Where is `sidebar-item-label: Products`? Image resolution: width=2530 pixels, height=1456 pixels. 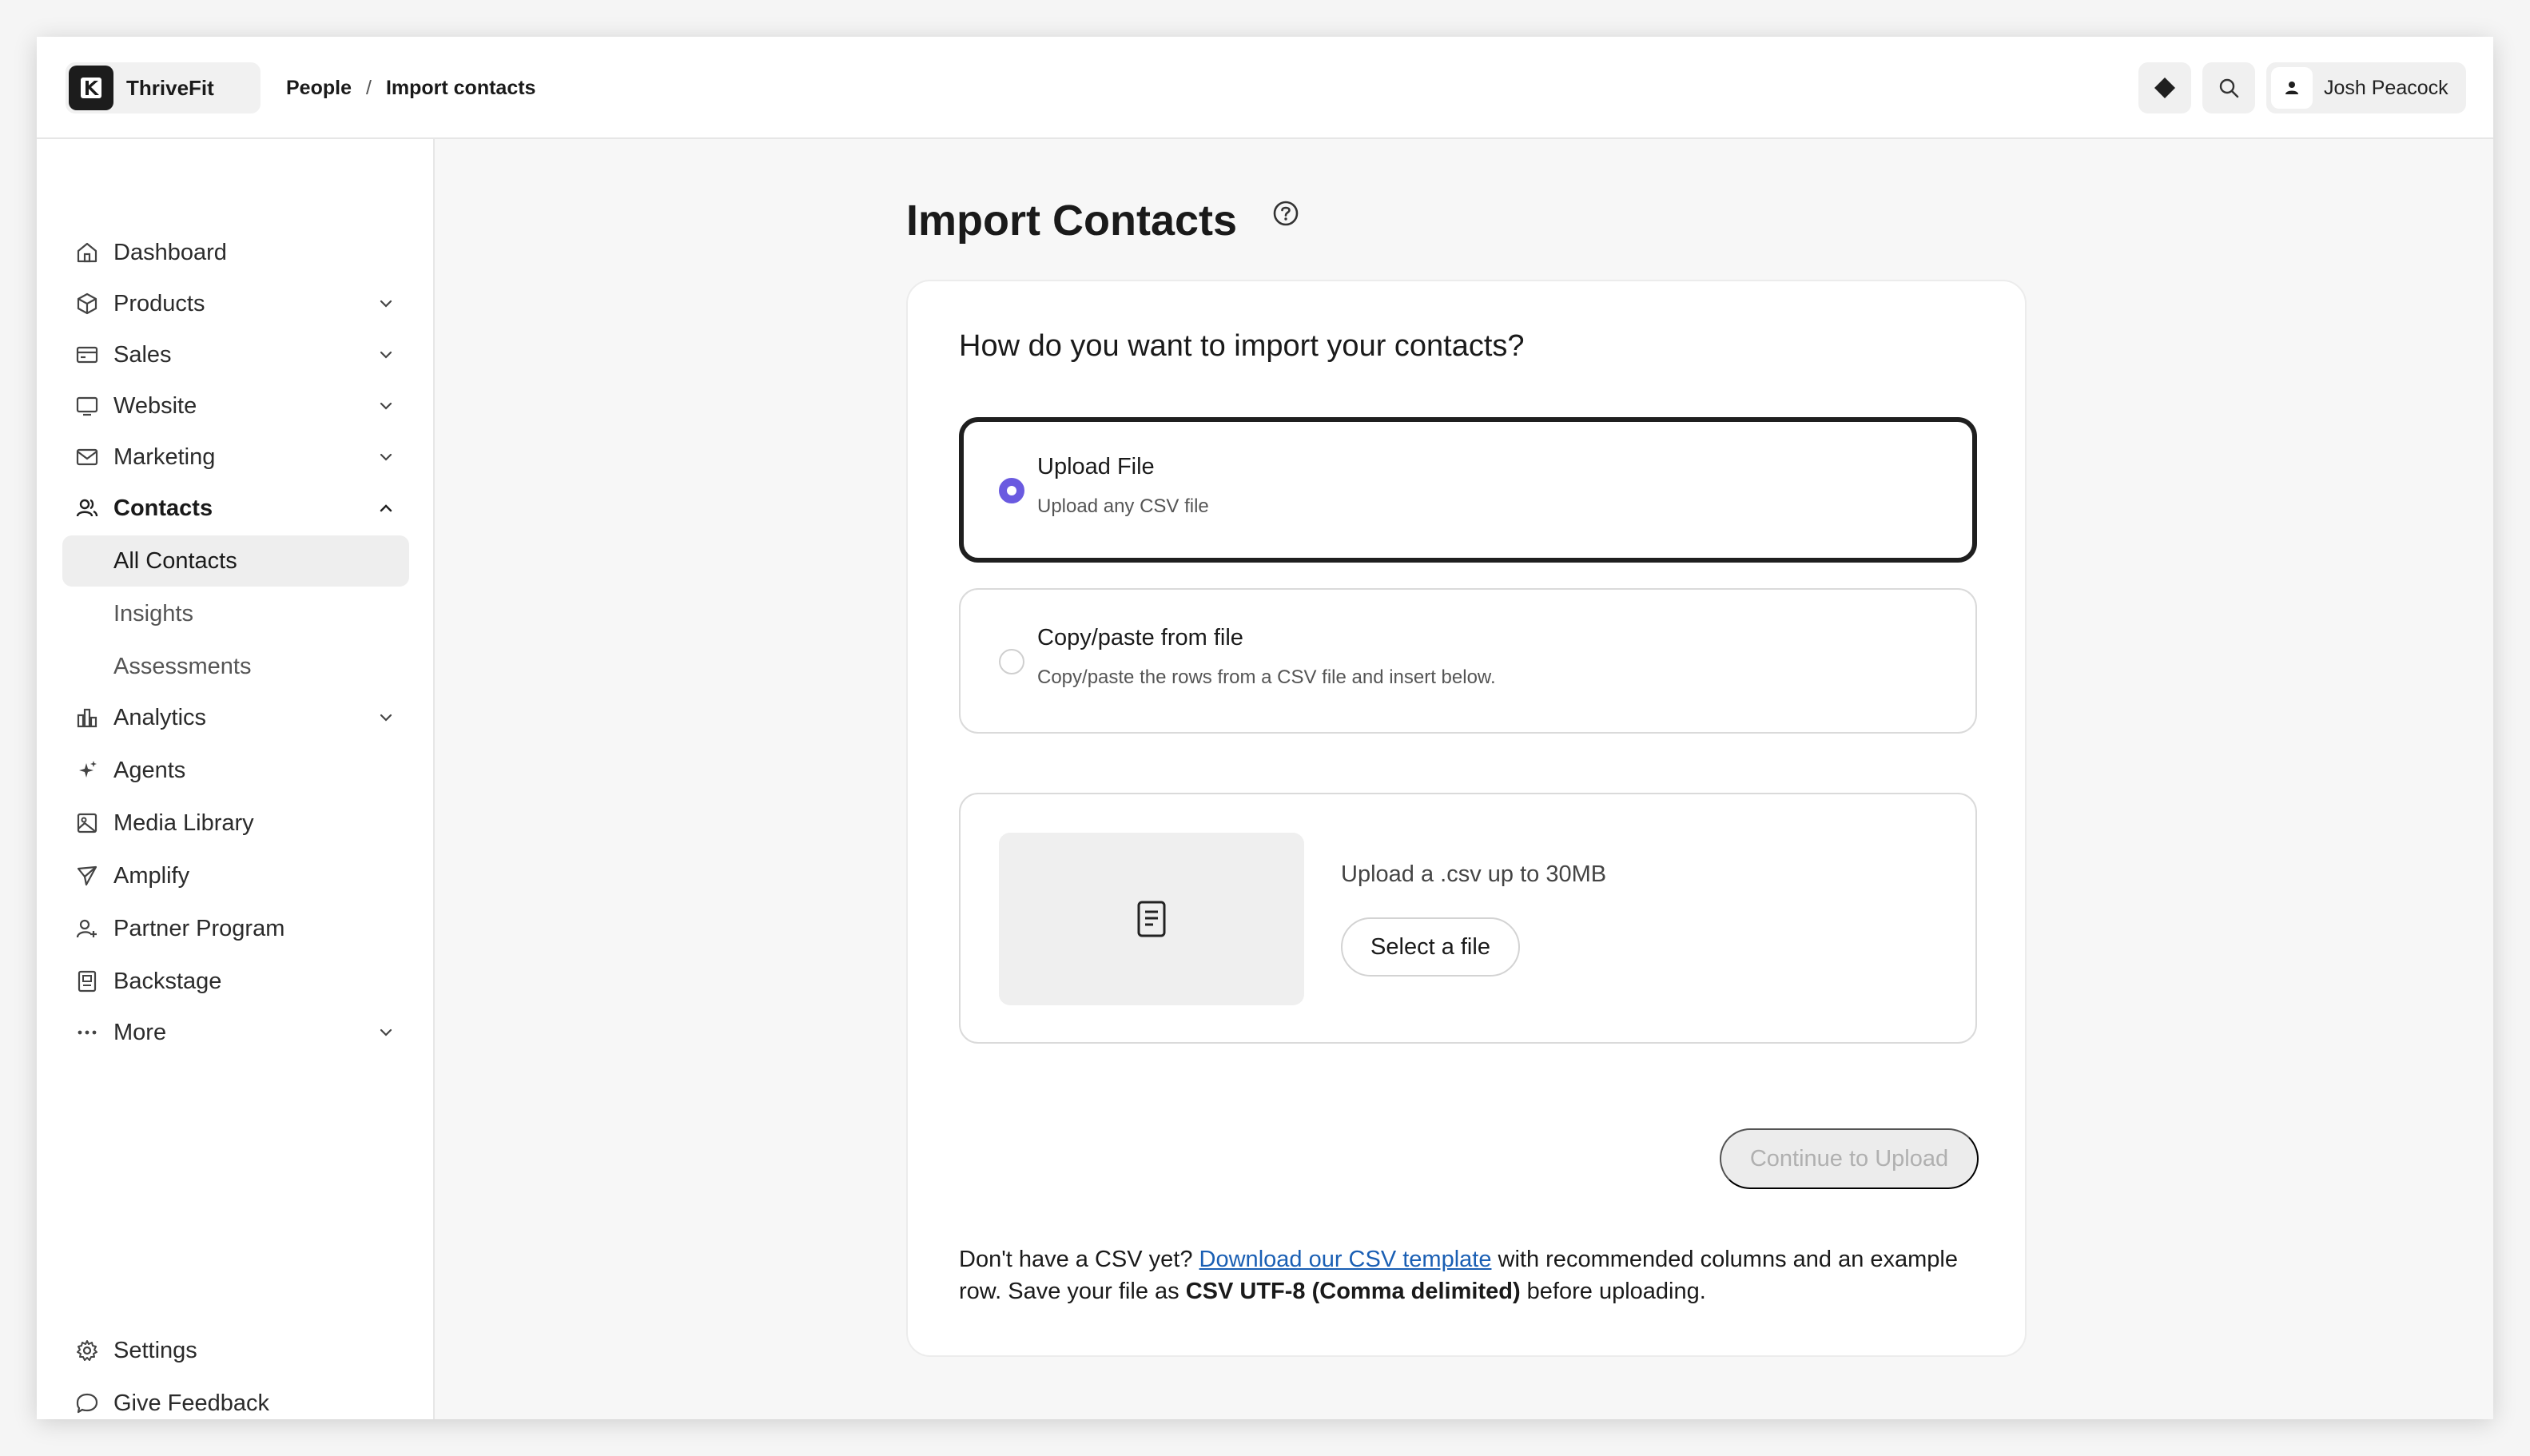 sidebar-item-label: Products is located at coordinates (159, 303).